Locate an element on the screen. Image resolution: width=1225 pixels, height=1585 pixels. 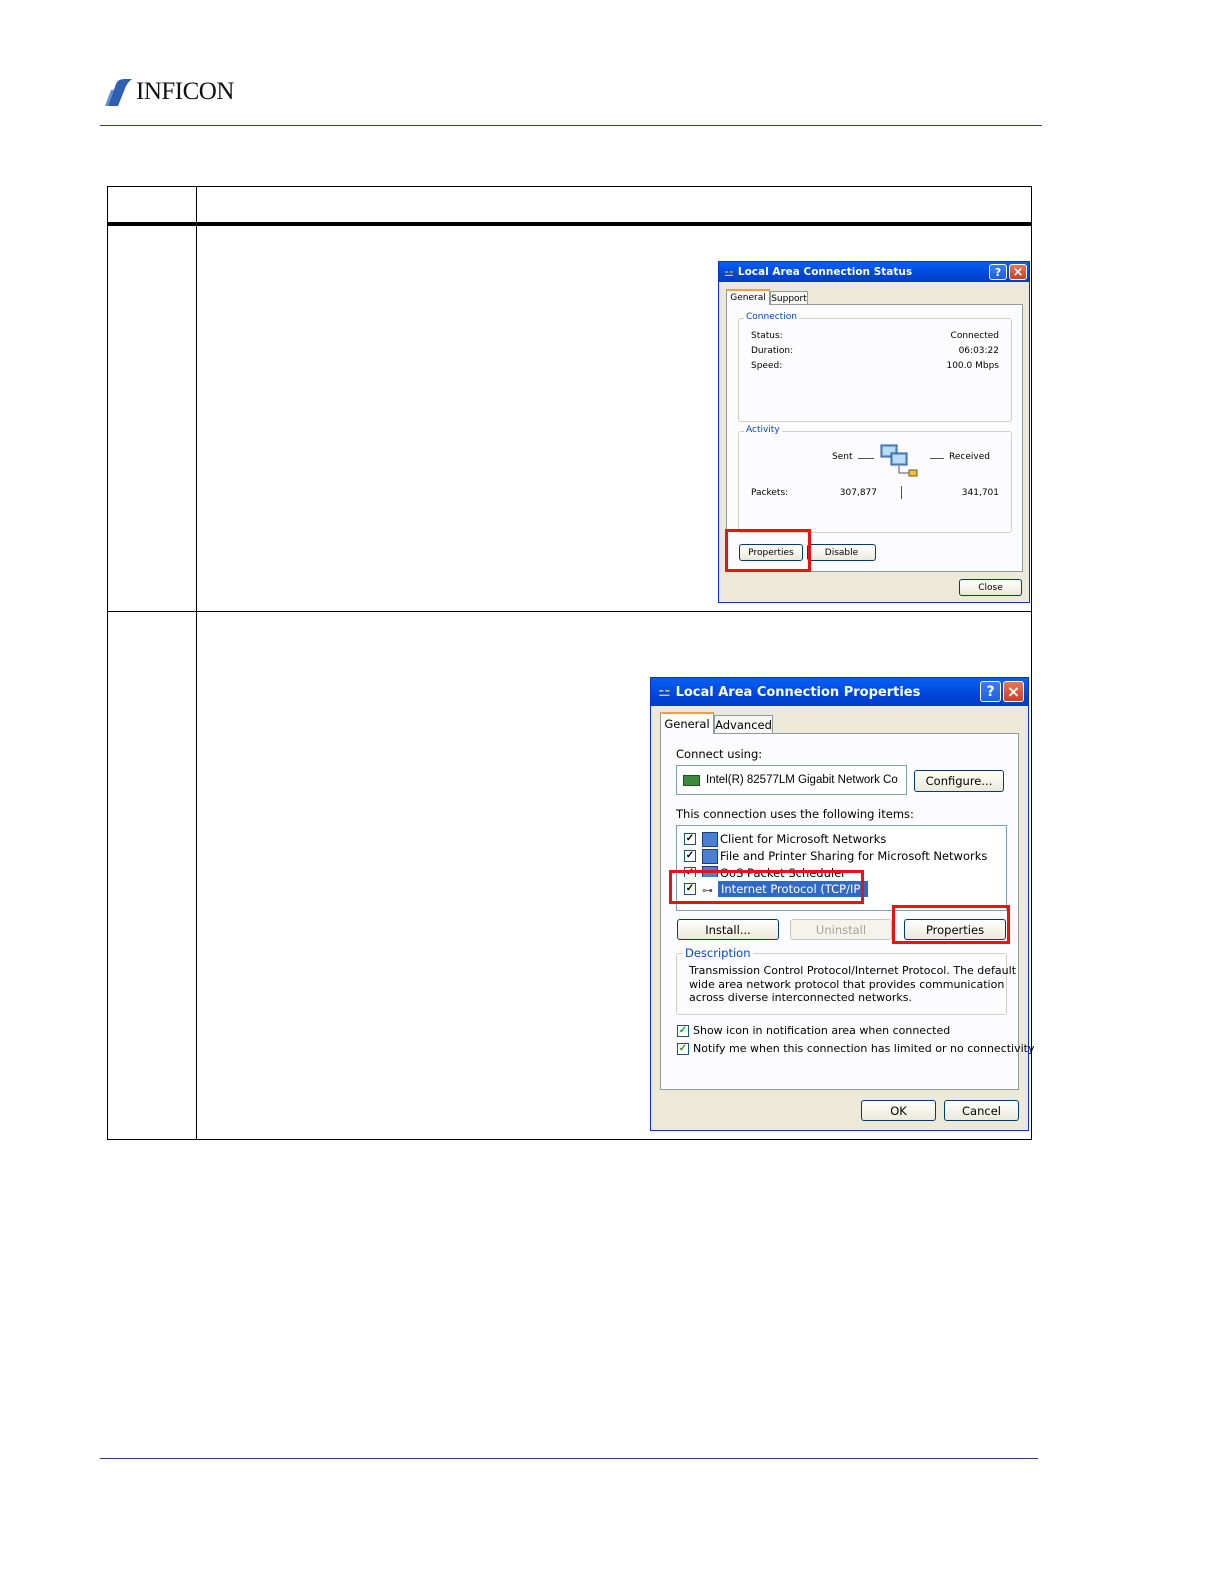
activity-group: Activity is located at coordinates (875, 479).